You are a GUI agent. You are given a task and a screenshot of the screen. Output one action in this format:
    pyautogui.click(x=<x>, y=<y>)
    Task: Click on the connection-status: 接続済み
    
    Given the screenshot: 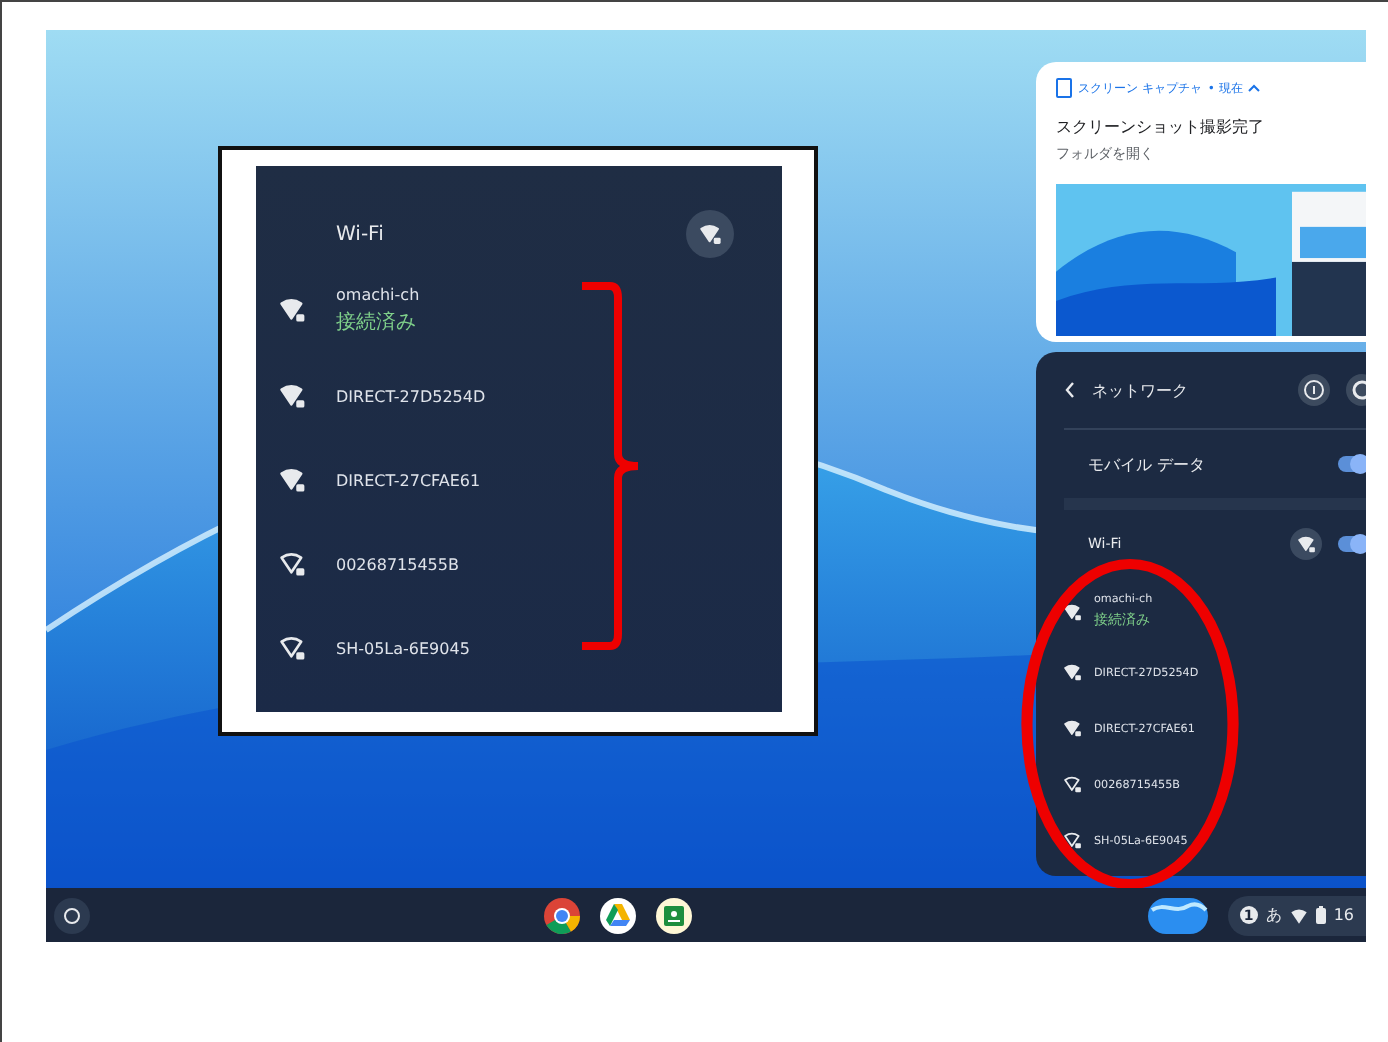 What is the action you would take?
    pyautogui.click(x=377, y=322)
    